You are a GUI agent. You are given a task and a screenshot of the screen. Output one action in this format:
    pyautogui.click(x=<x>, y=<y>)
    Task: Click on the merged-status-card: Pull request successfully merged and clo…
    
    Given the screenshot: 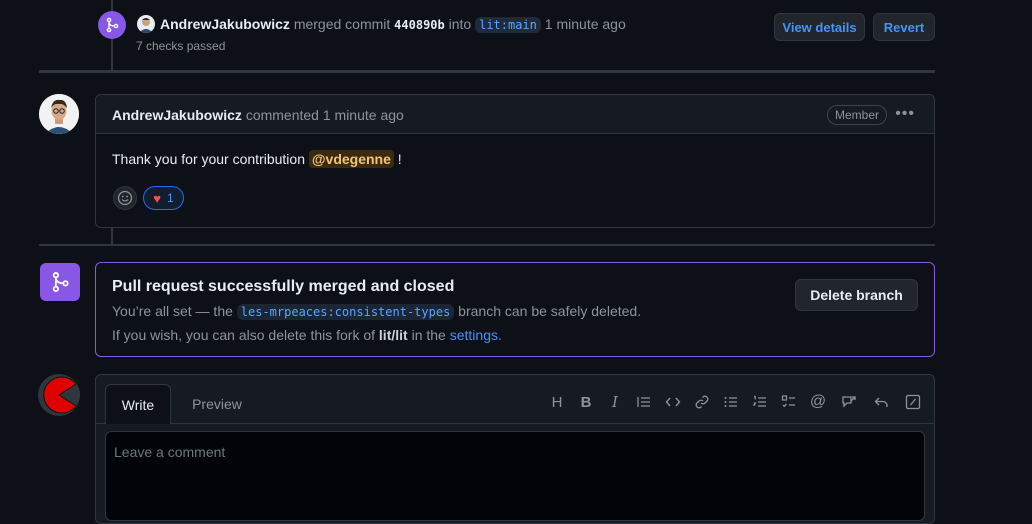 What is the action you would take?
    pyautogui.click(x=515, y=309)
    